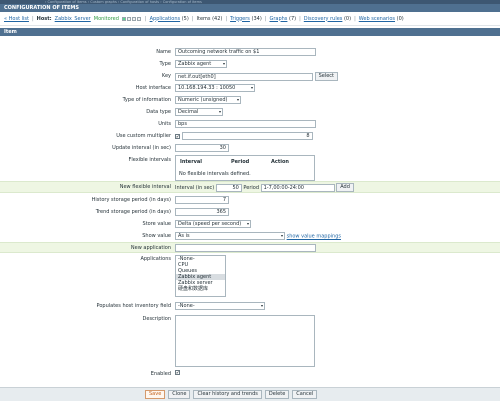  I want to click on availability-badges, so click(131, 18).